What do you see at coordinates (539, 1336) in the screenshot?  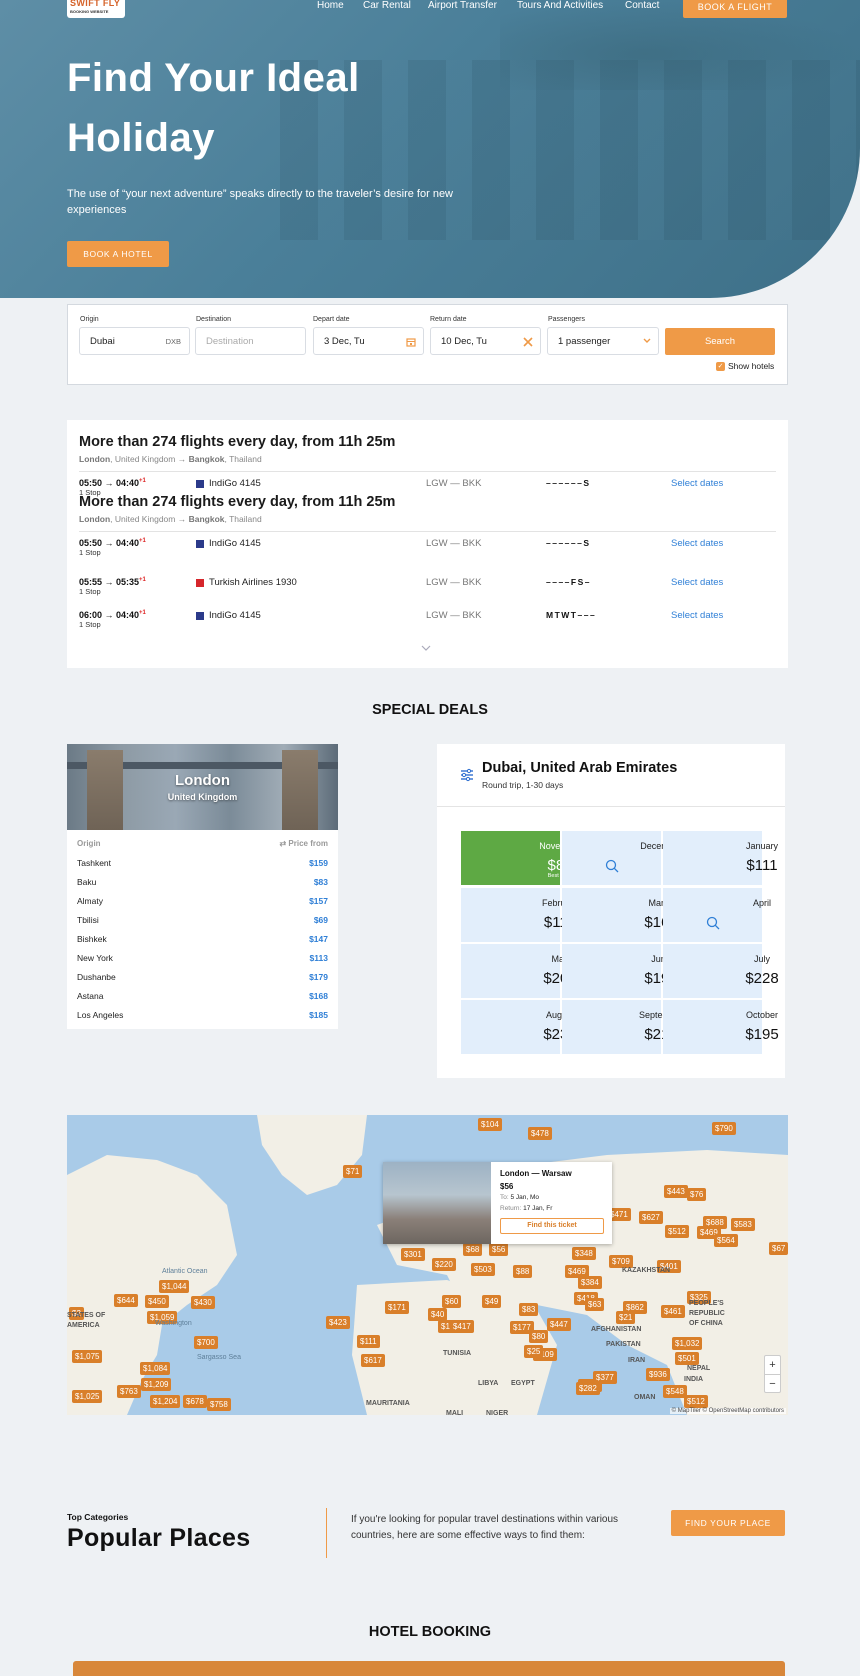 I see `price-pin: $80` at bounding box center [539, 1336].